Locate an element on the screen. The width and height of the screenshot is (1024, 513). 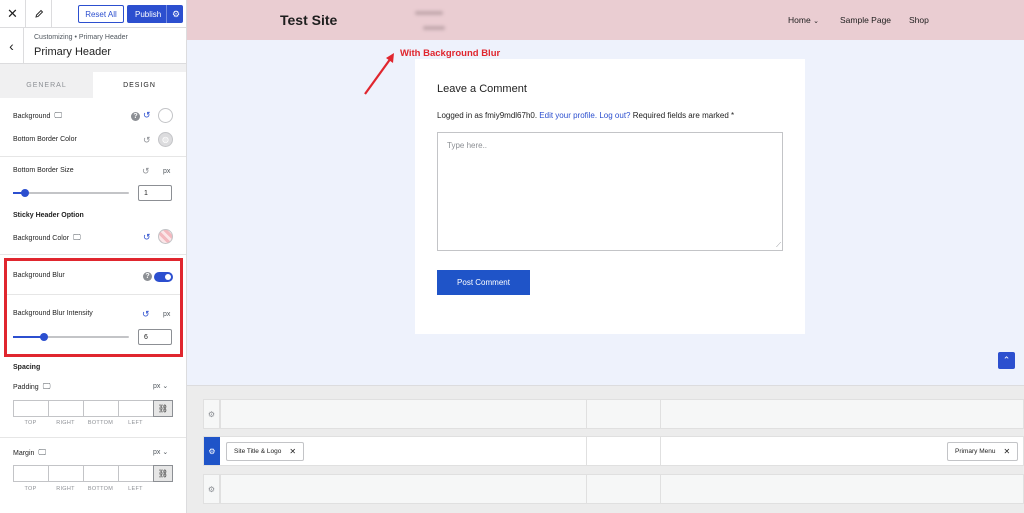
chip-label: Primary Menu is located at coordinates (975, 451).